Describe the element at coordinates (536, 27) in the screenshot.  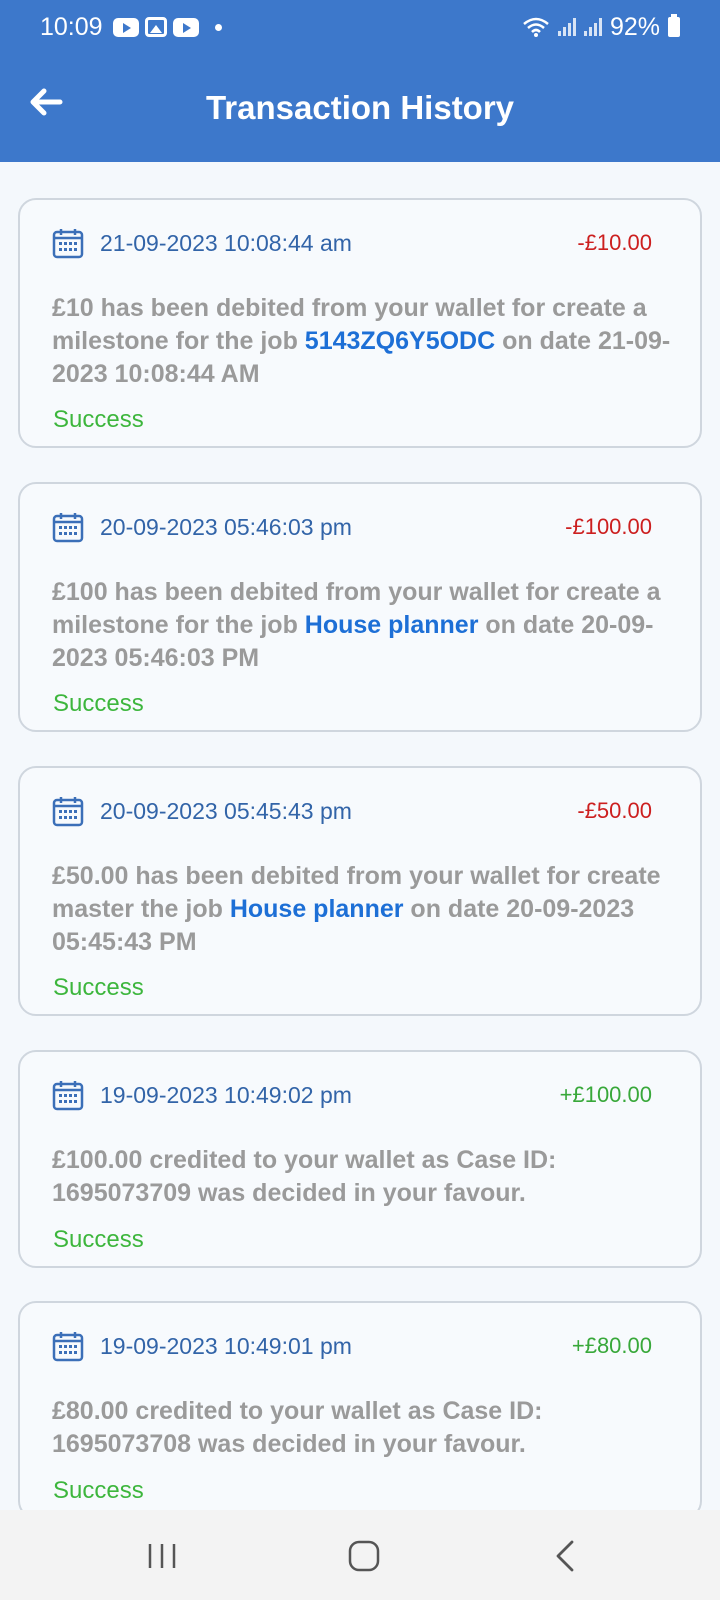
I see `wifi-icon` at that location.